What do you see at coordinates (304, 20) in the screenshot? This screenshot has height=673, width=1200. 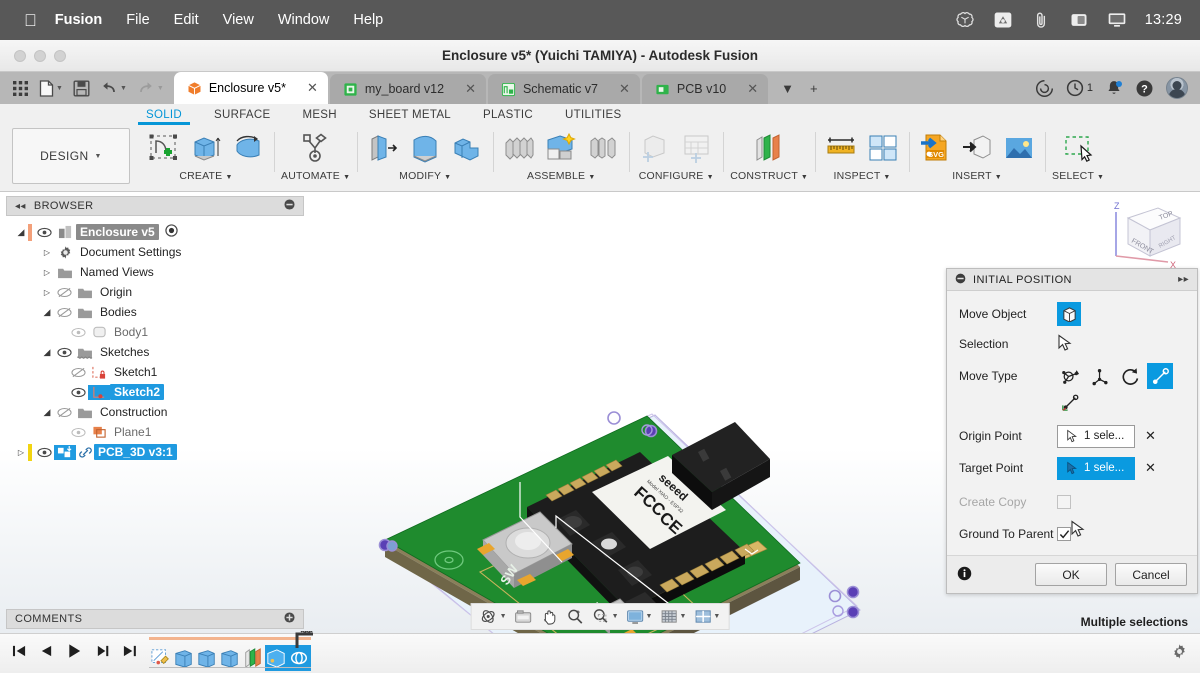 I see `menu-window: Window` at bounding box center [304, 20].